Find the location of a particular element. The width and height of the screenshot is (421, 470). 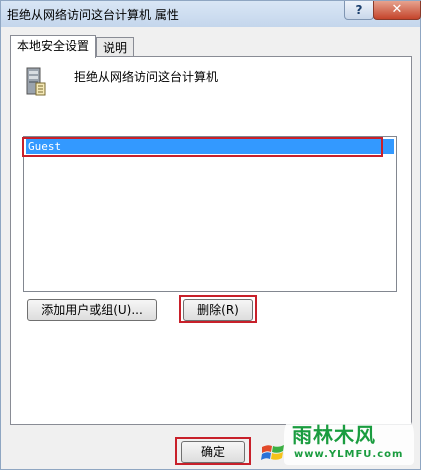

close-button: ✕ is located at coordinates (397, 10).